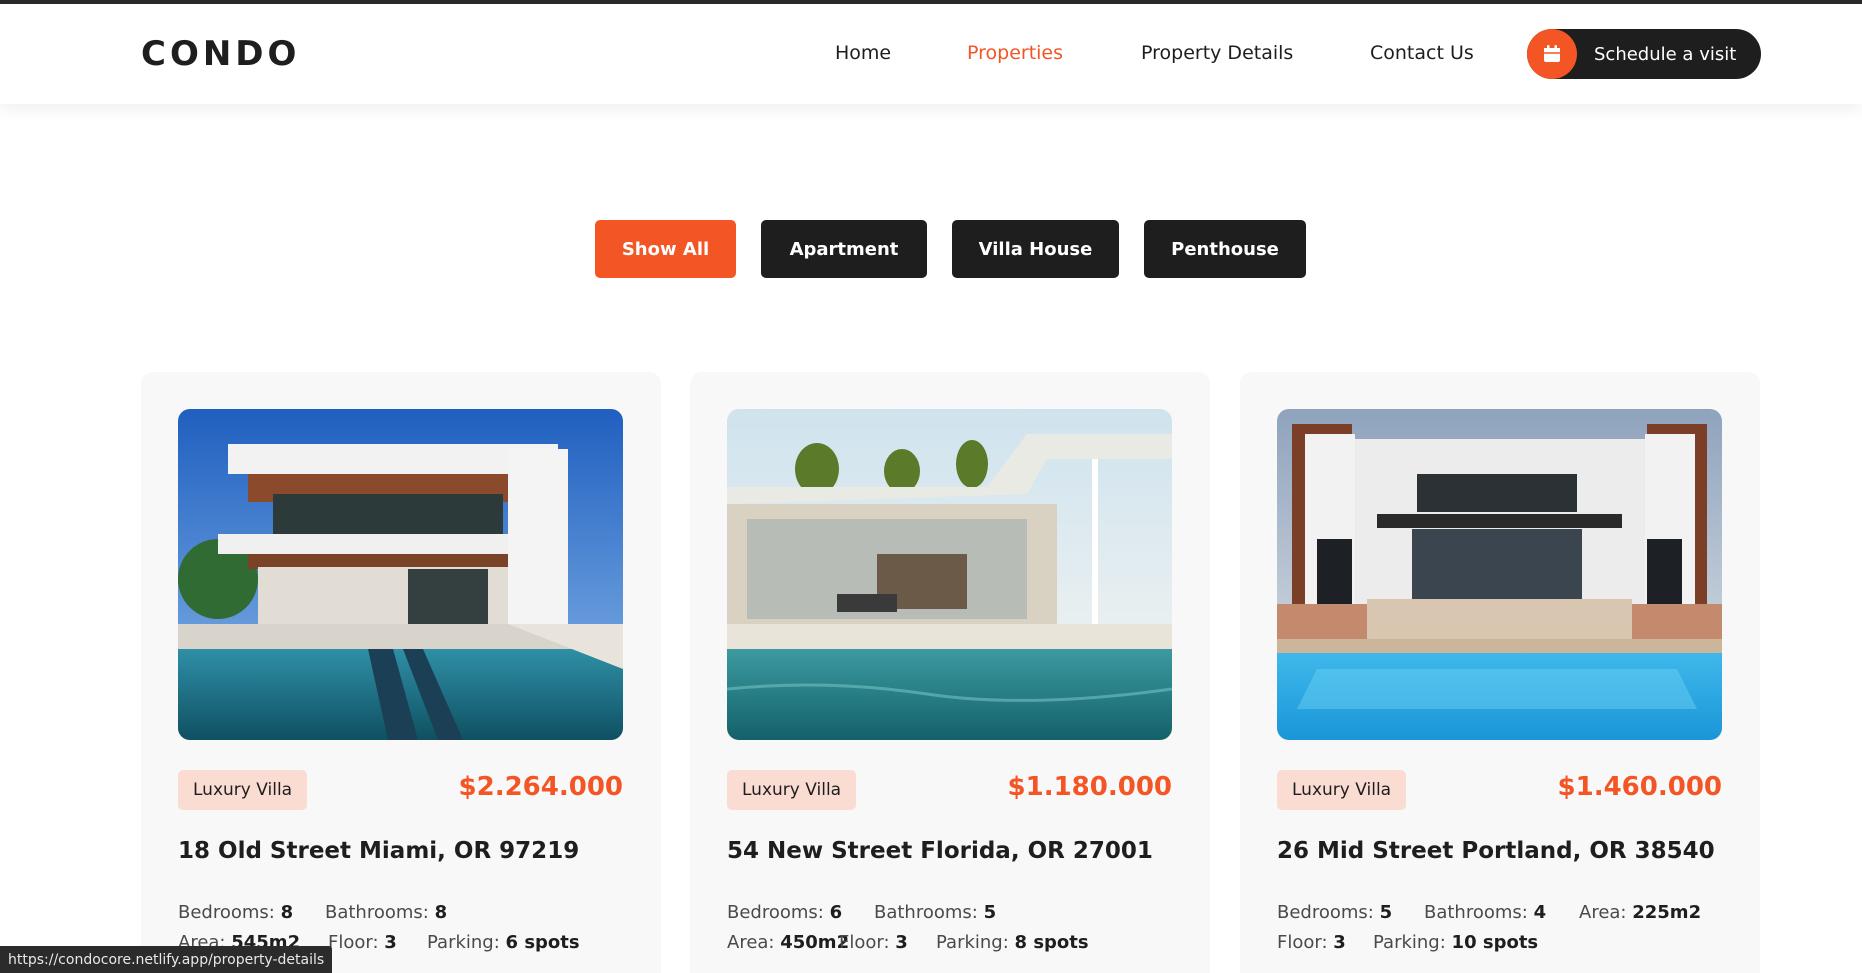 This screenshot has height=973, width=1862. I want to click on schedule-visit-button: Schedule a visit, so click(1644, 54).